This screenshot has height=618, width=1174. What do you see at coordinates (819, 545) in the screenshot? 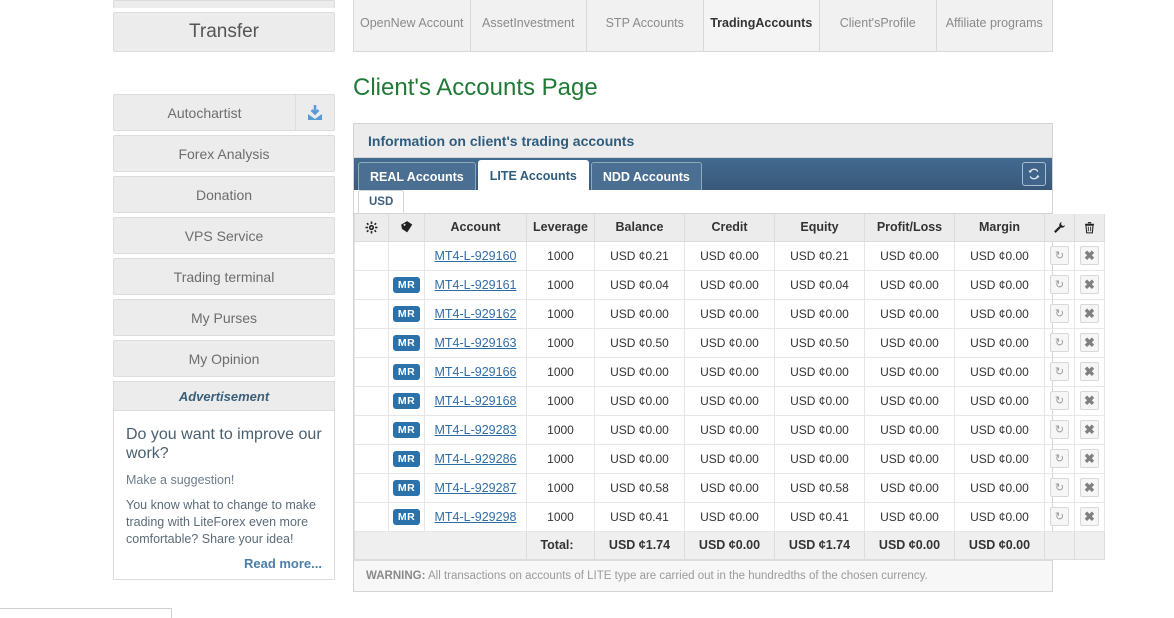
I see `total-equity-cell: USD ¢1.74` at bounding box center [819, 545].